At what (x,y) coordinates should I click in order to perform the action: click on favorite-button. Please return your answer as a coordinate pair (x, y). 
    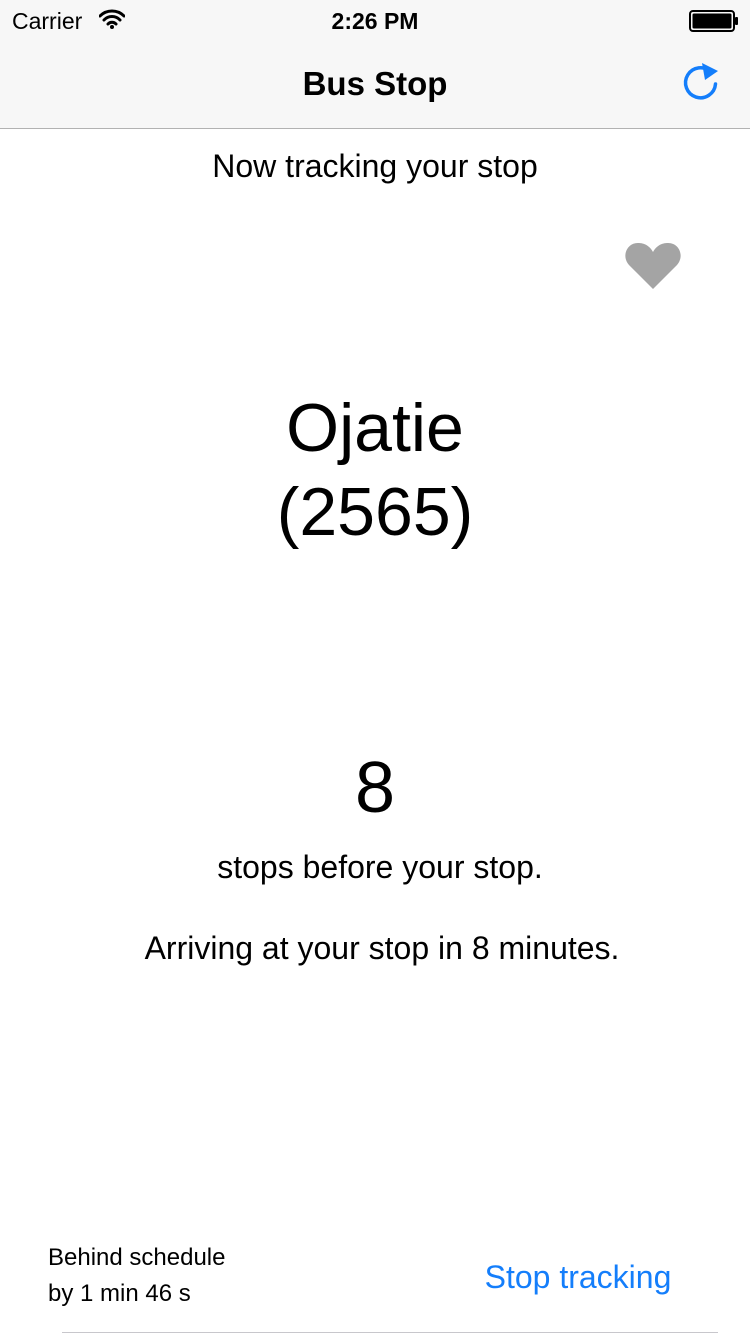
    Looking at the image, I should click on (653, 266).